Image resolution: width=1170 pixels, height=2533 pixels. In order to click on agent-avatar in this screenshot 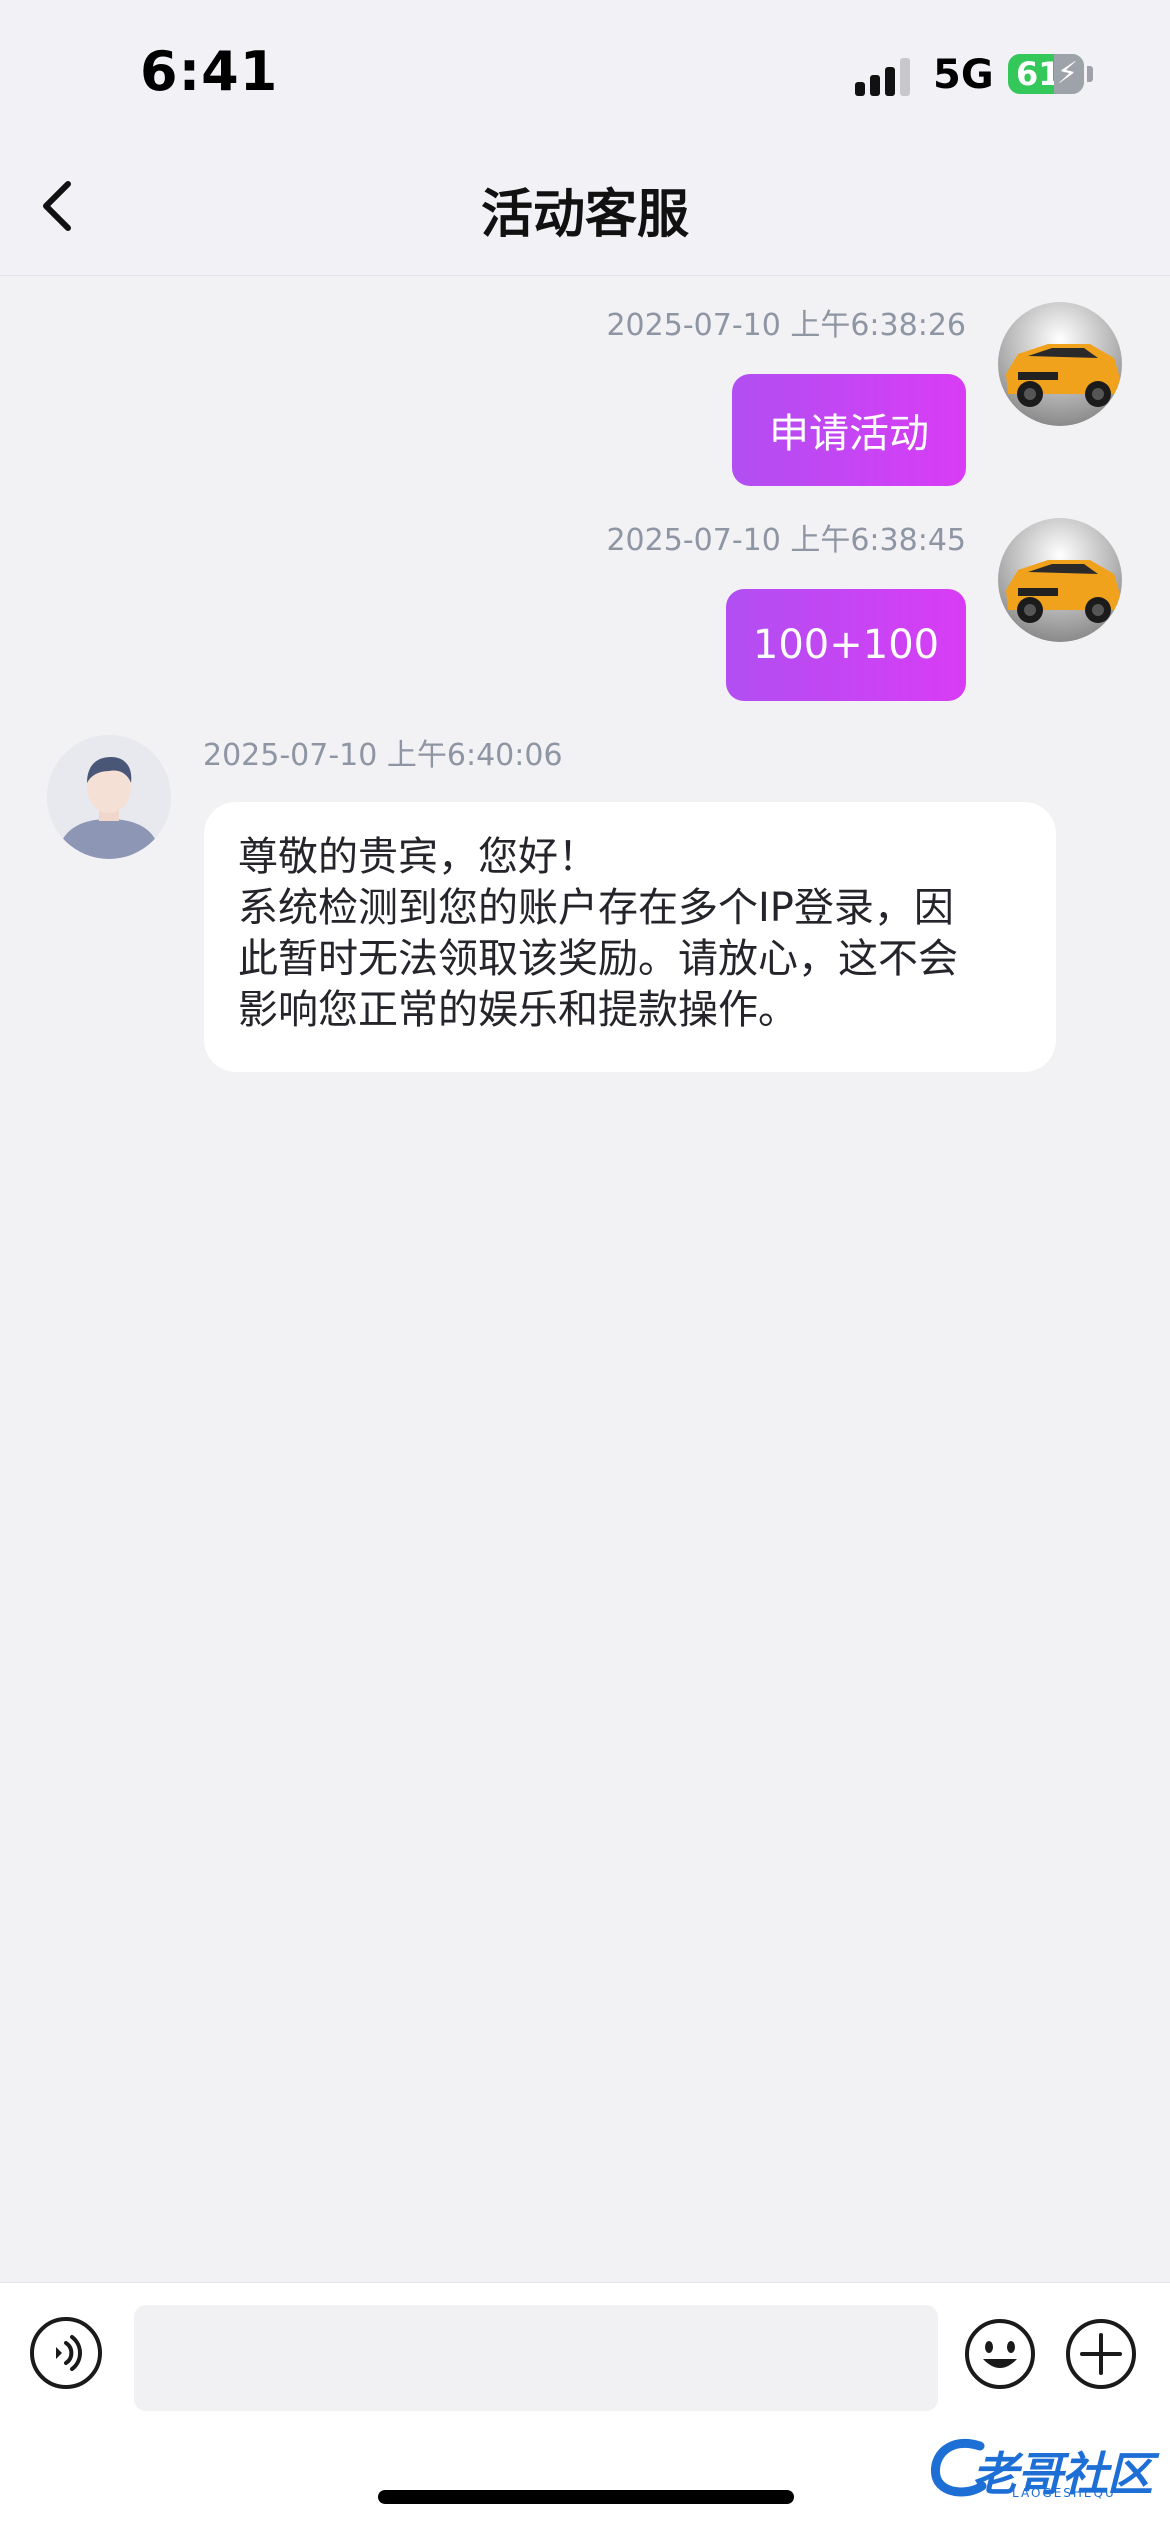, I will do `click(109, 797)`.